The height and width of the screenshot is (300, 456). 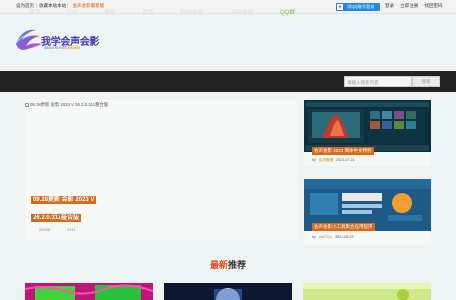 I want to click on featured-post-image: 09.28更新 会影 2023 V 26.2.0.311整合版, so click(x=66, y=105).